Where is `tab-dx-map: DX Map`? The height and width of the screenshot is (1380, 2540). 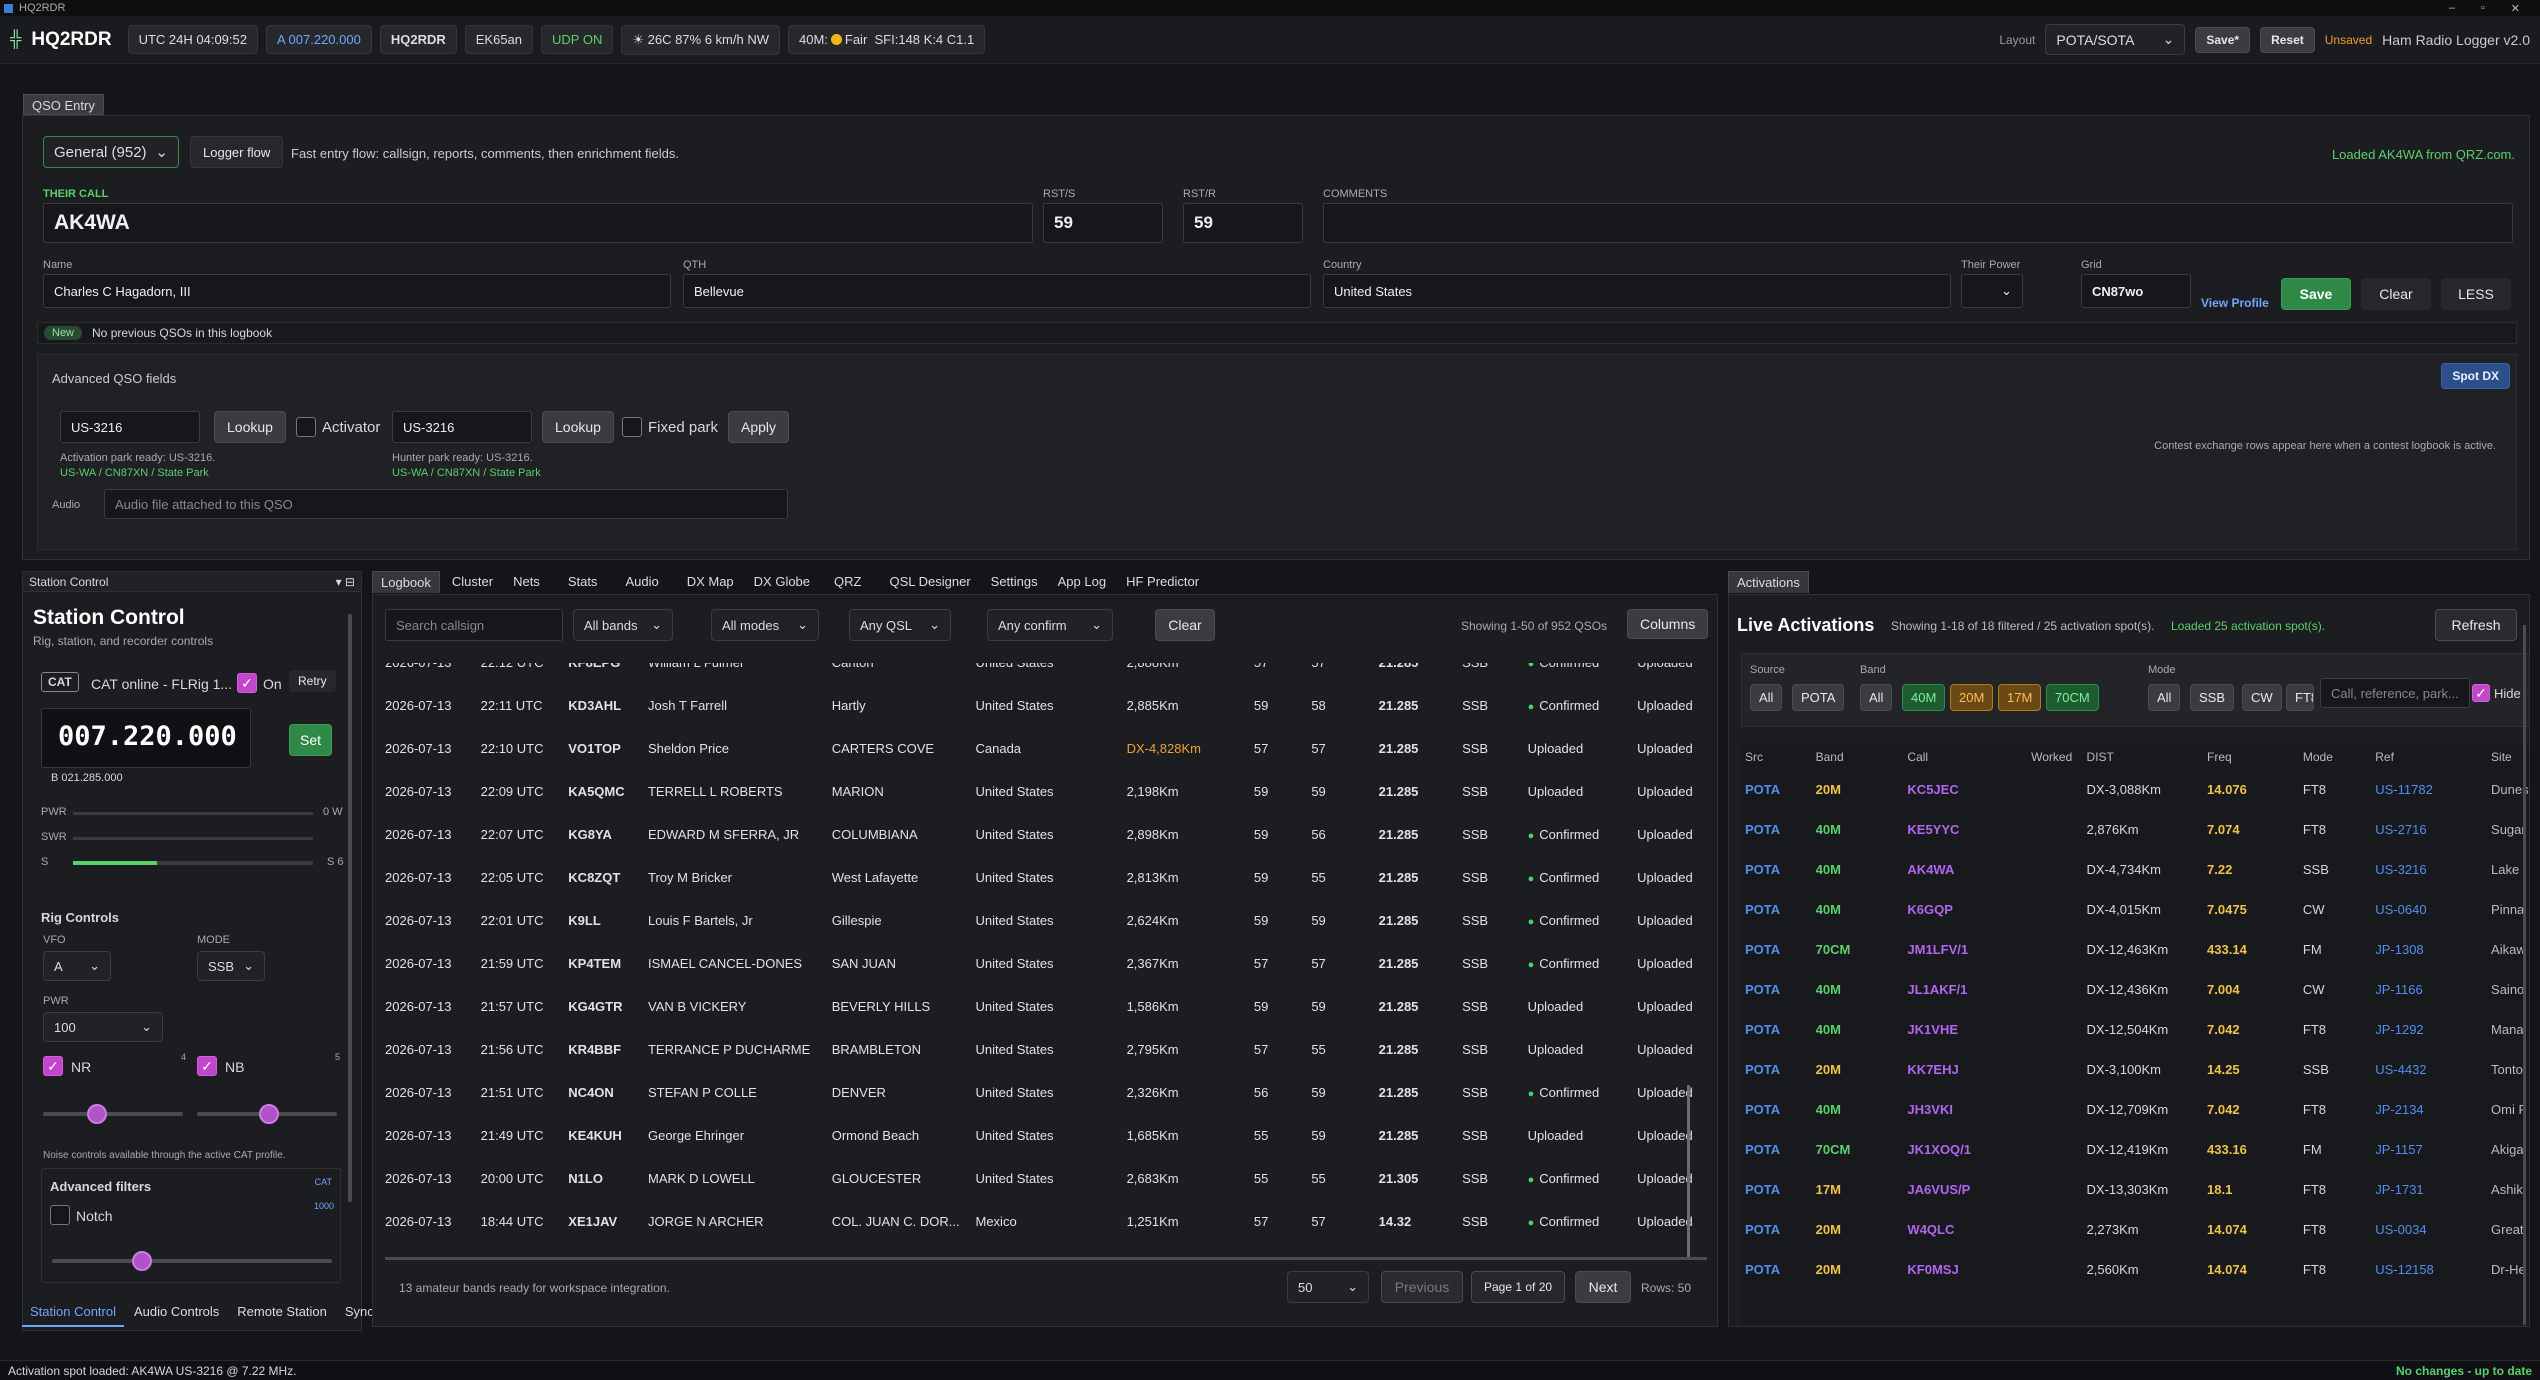 tab-dx-map: DX Map is located at coordinates (710, 582).